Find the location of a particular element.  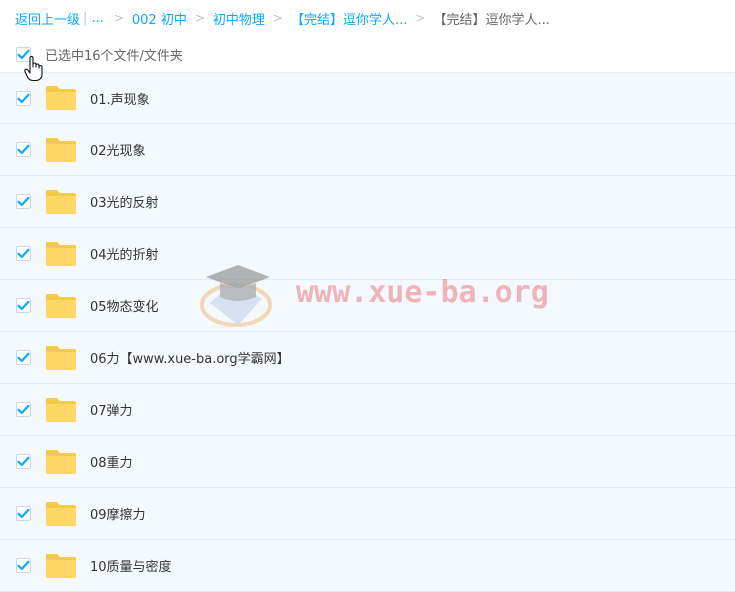

file-name: 06力【www.xue-ba.org学霸网】 is located at coordinates (190, 357).